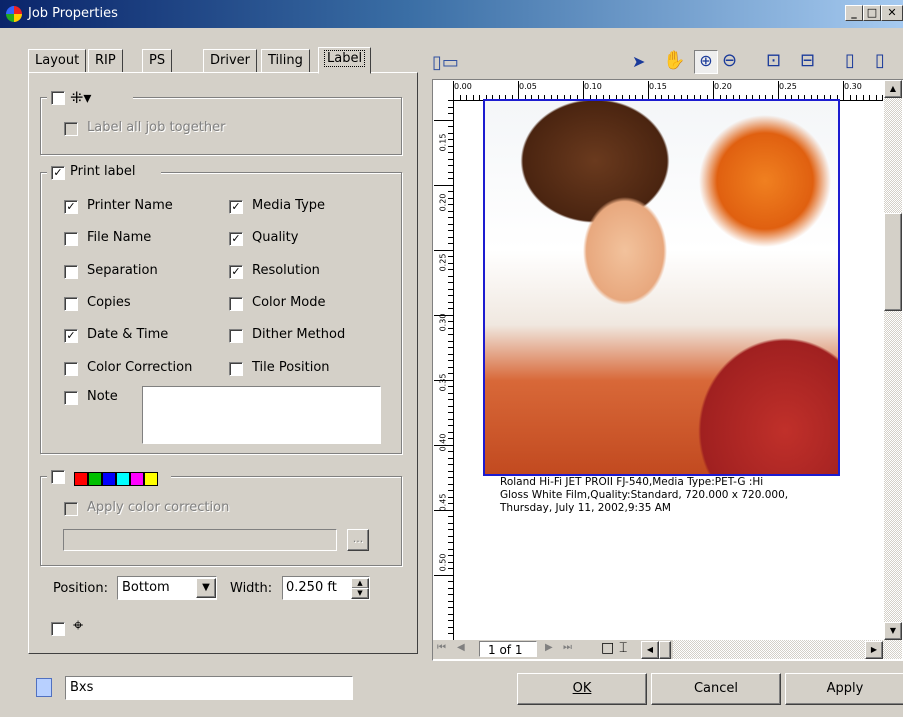 This screenshot has height=717, width=903. I want to click on first-page-button: ⏮, so click(441, 647).